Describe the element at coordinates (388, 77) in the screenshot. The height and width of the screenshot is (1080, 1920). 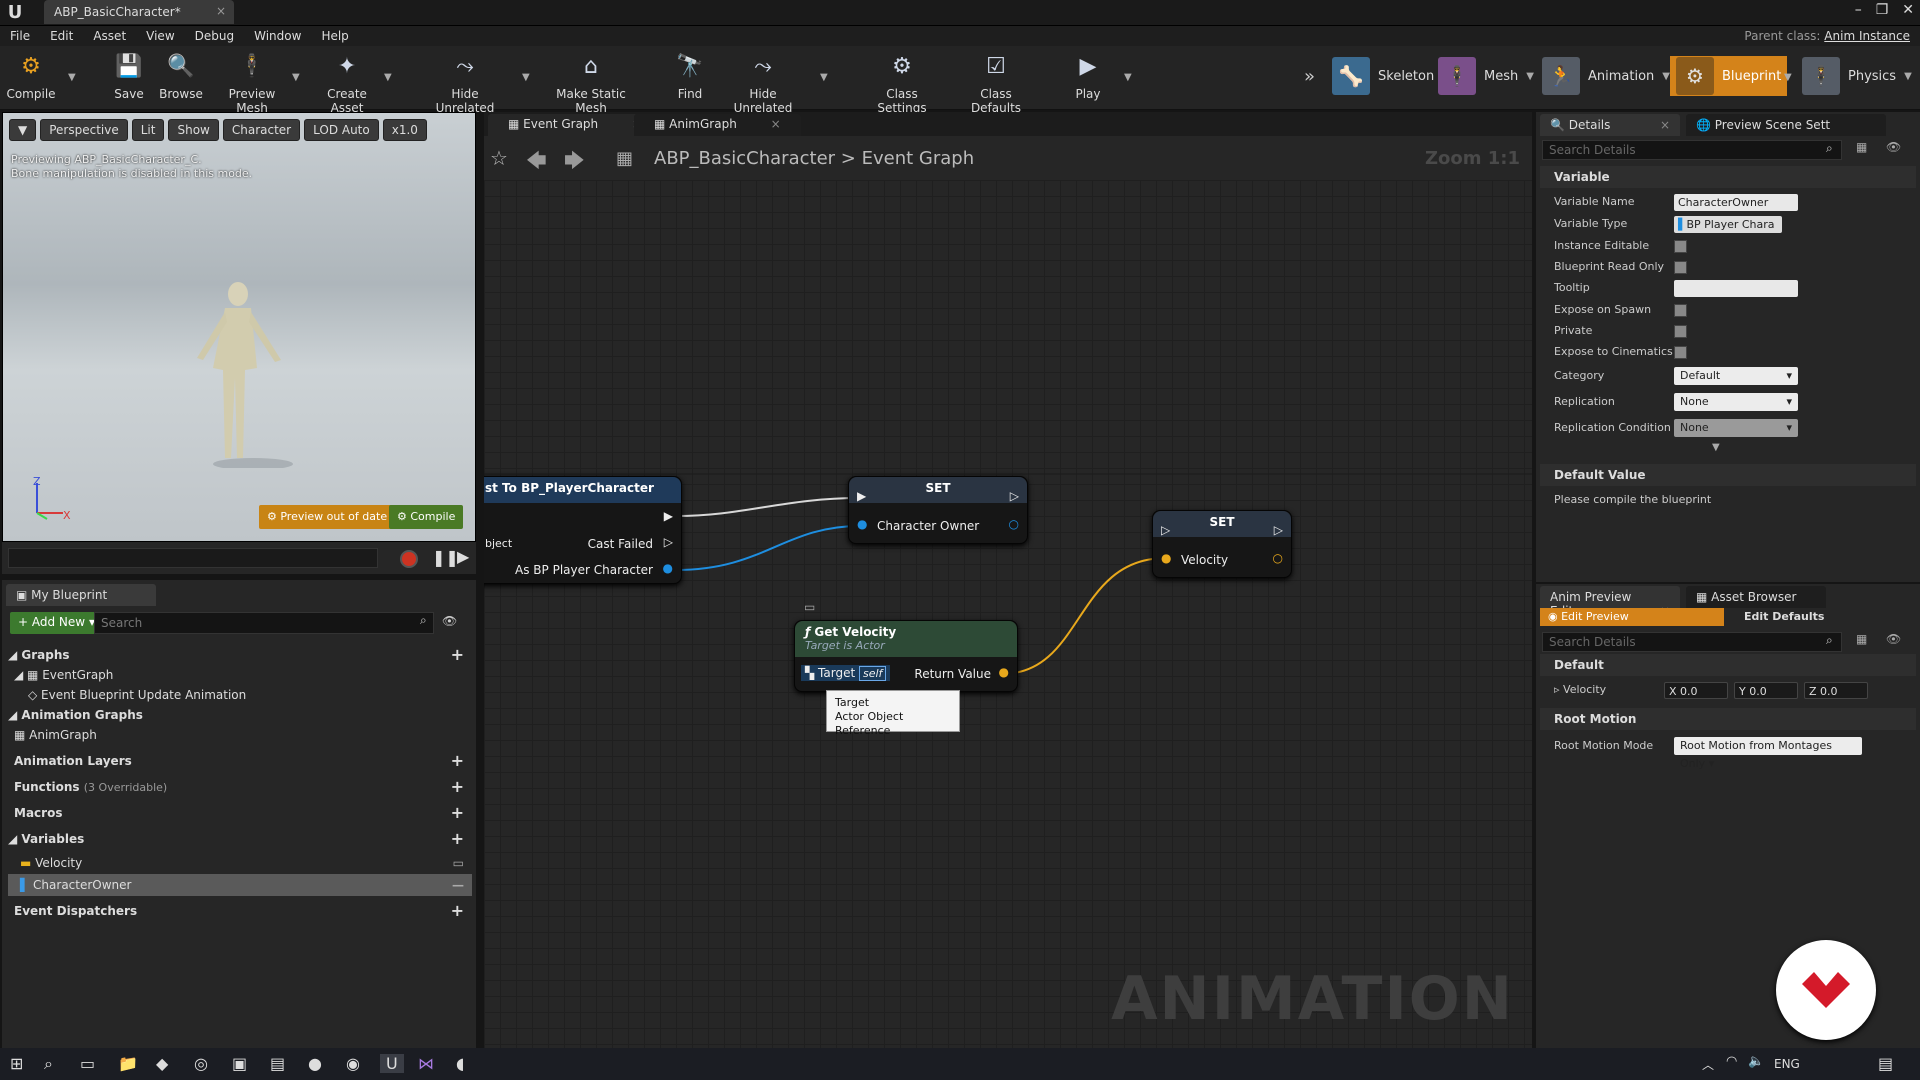
I see `create-asset-dropdown-icon: ▼` at that location.